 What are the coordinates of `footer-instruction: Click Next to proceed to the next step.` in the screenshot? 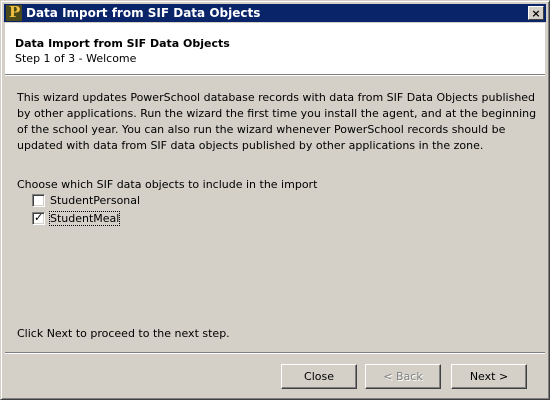 It's located at (123, 333).